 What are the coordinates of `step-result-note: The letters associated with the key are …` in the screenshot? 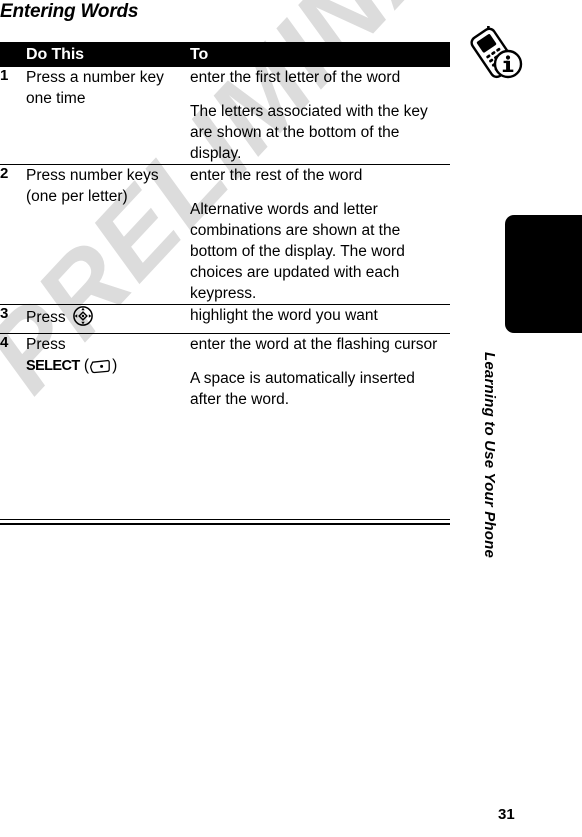 It's located at (309, 132).